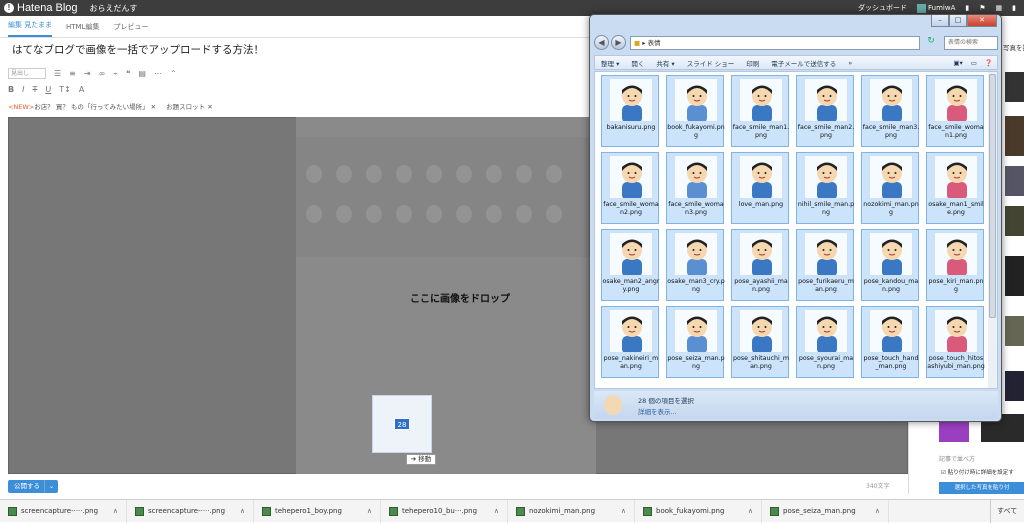 This screenshot has height=523, width=1024. I want to click on download-item: book_fukayomi.png ∧, so click(698, 511).